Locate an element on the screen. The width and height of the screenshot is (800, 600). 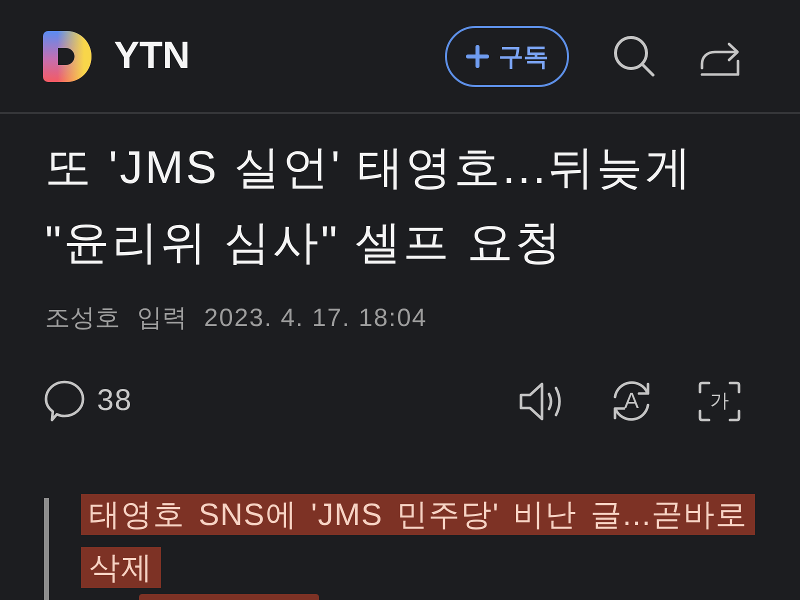
comment-button: 38 is located at coordinates (88, 401).